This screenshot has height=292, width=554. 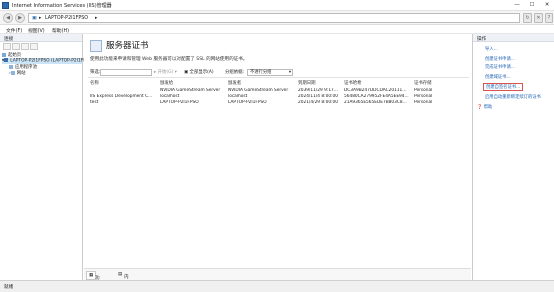 I want to click on column-header-name: 名称, so click(x=94, y=83).